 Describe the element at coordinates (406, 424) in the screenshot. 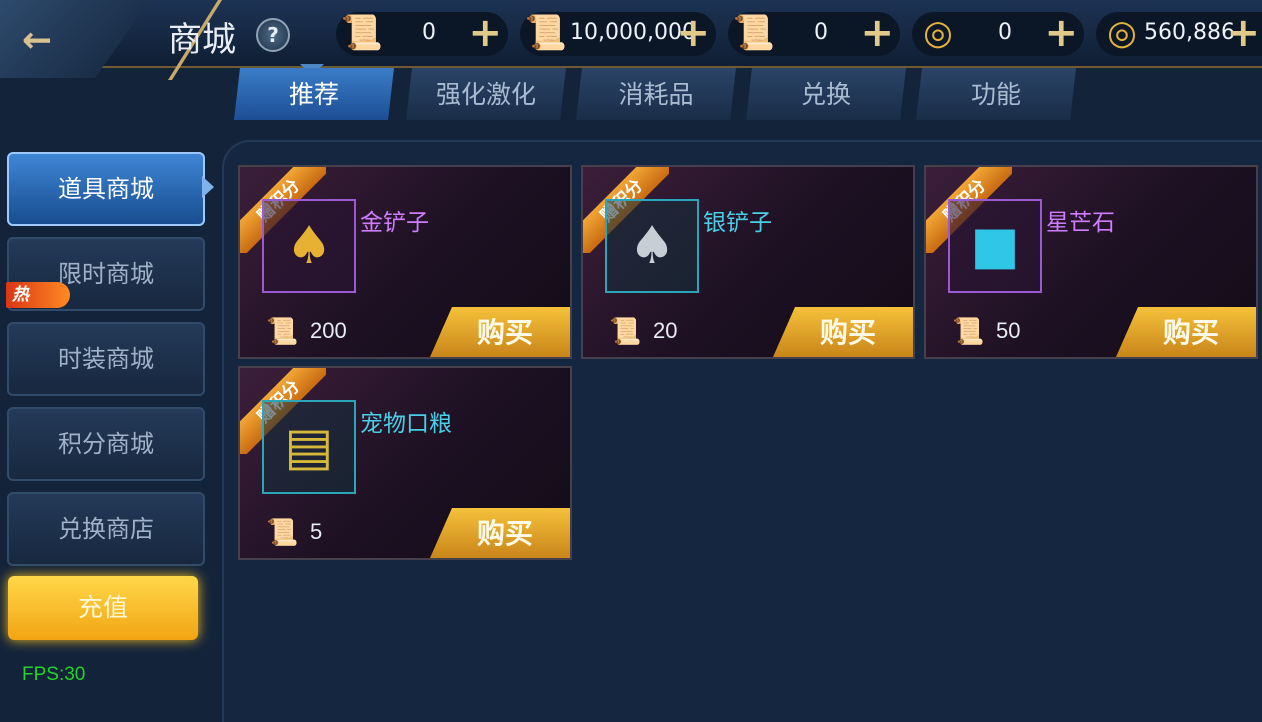

I see `item-name: 宠物口粮` at that location.